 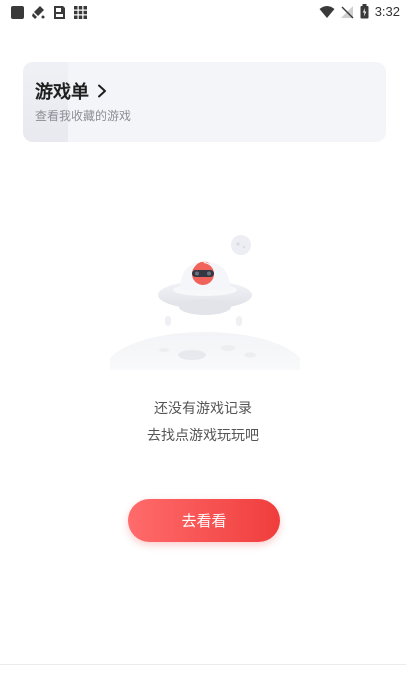 I want to click on card-title: 游戏单, so click(x=62, y=92).